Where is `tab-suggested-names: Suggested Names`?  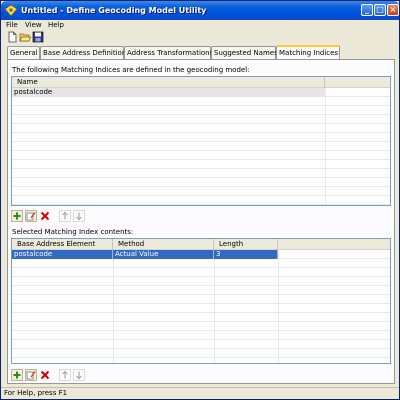 tab-suggested-names: Suggested Names is located at coordinates (244, 52).